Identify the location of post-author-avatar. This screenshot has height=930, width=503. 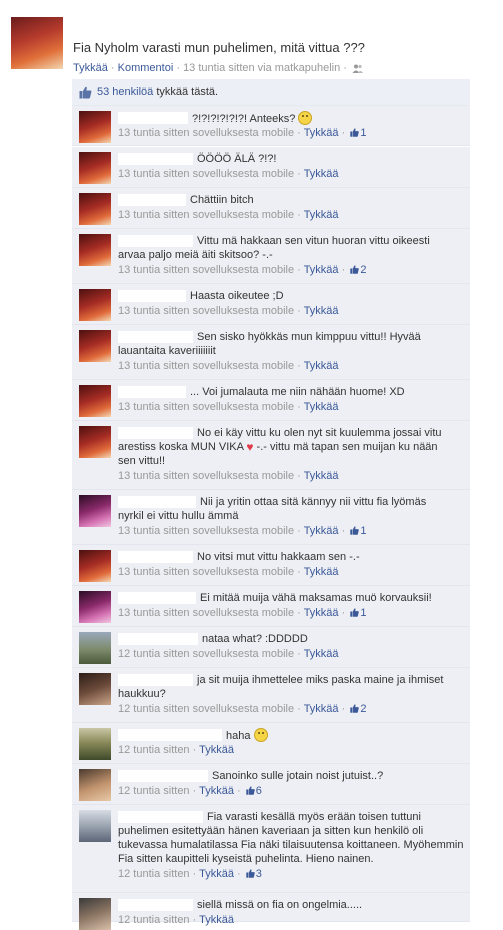
(37, 43).